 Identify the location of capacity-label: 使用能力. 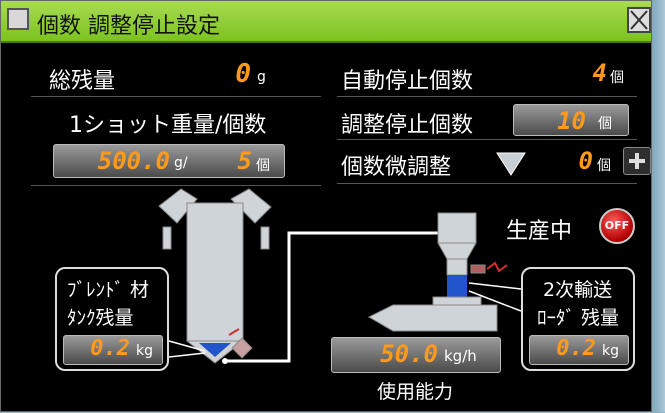
(415, 392).